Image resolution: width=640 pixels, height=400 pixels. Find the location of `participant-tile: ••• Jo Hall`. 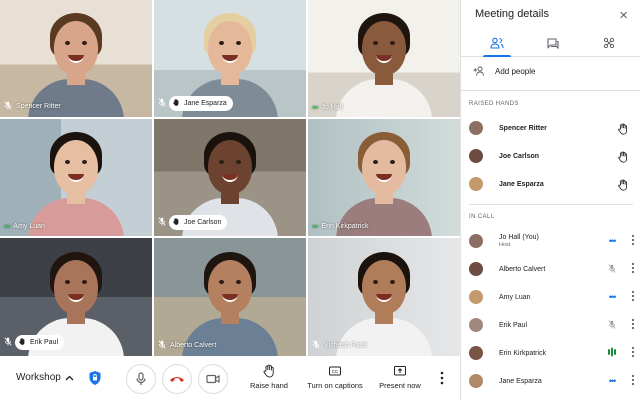

participant-tile: ••• Jo Hall is located at coordinates (384, 58).